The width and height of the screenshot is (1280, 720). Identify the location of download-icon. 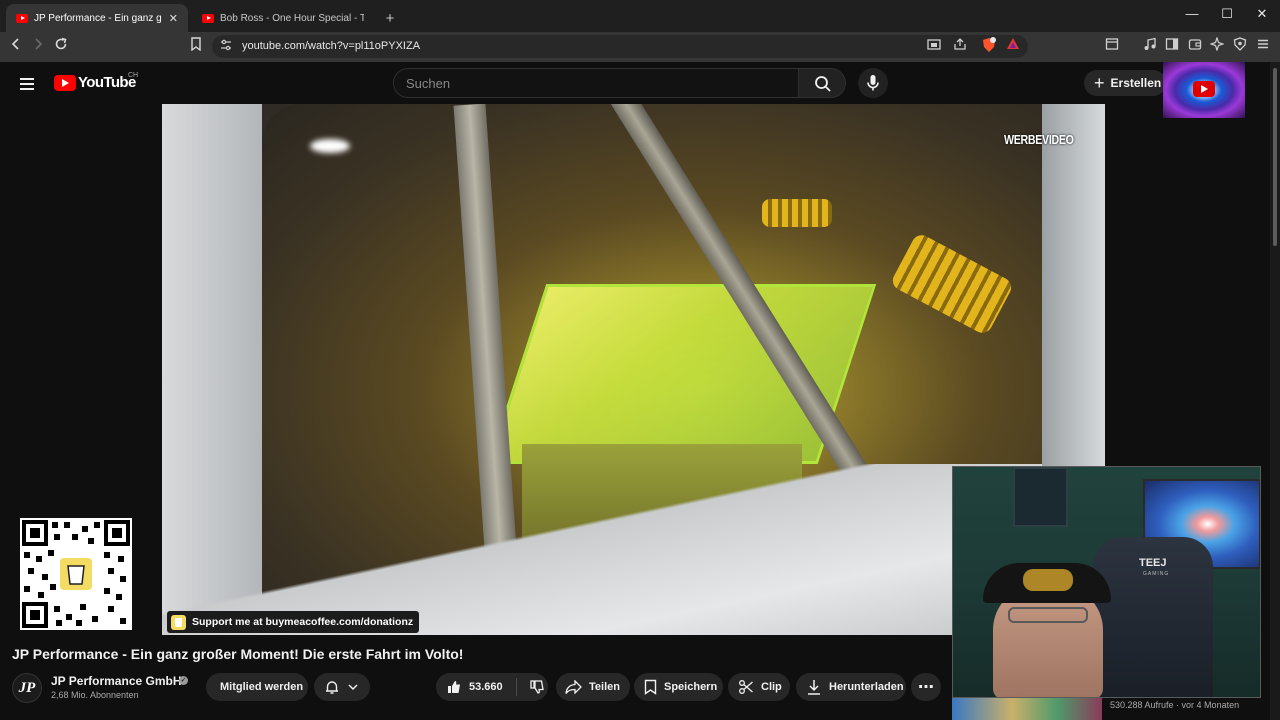
(814, 687).